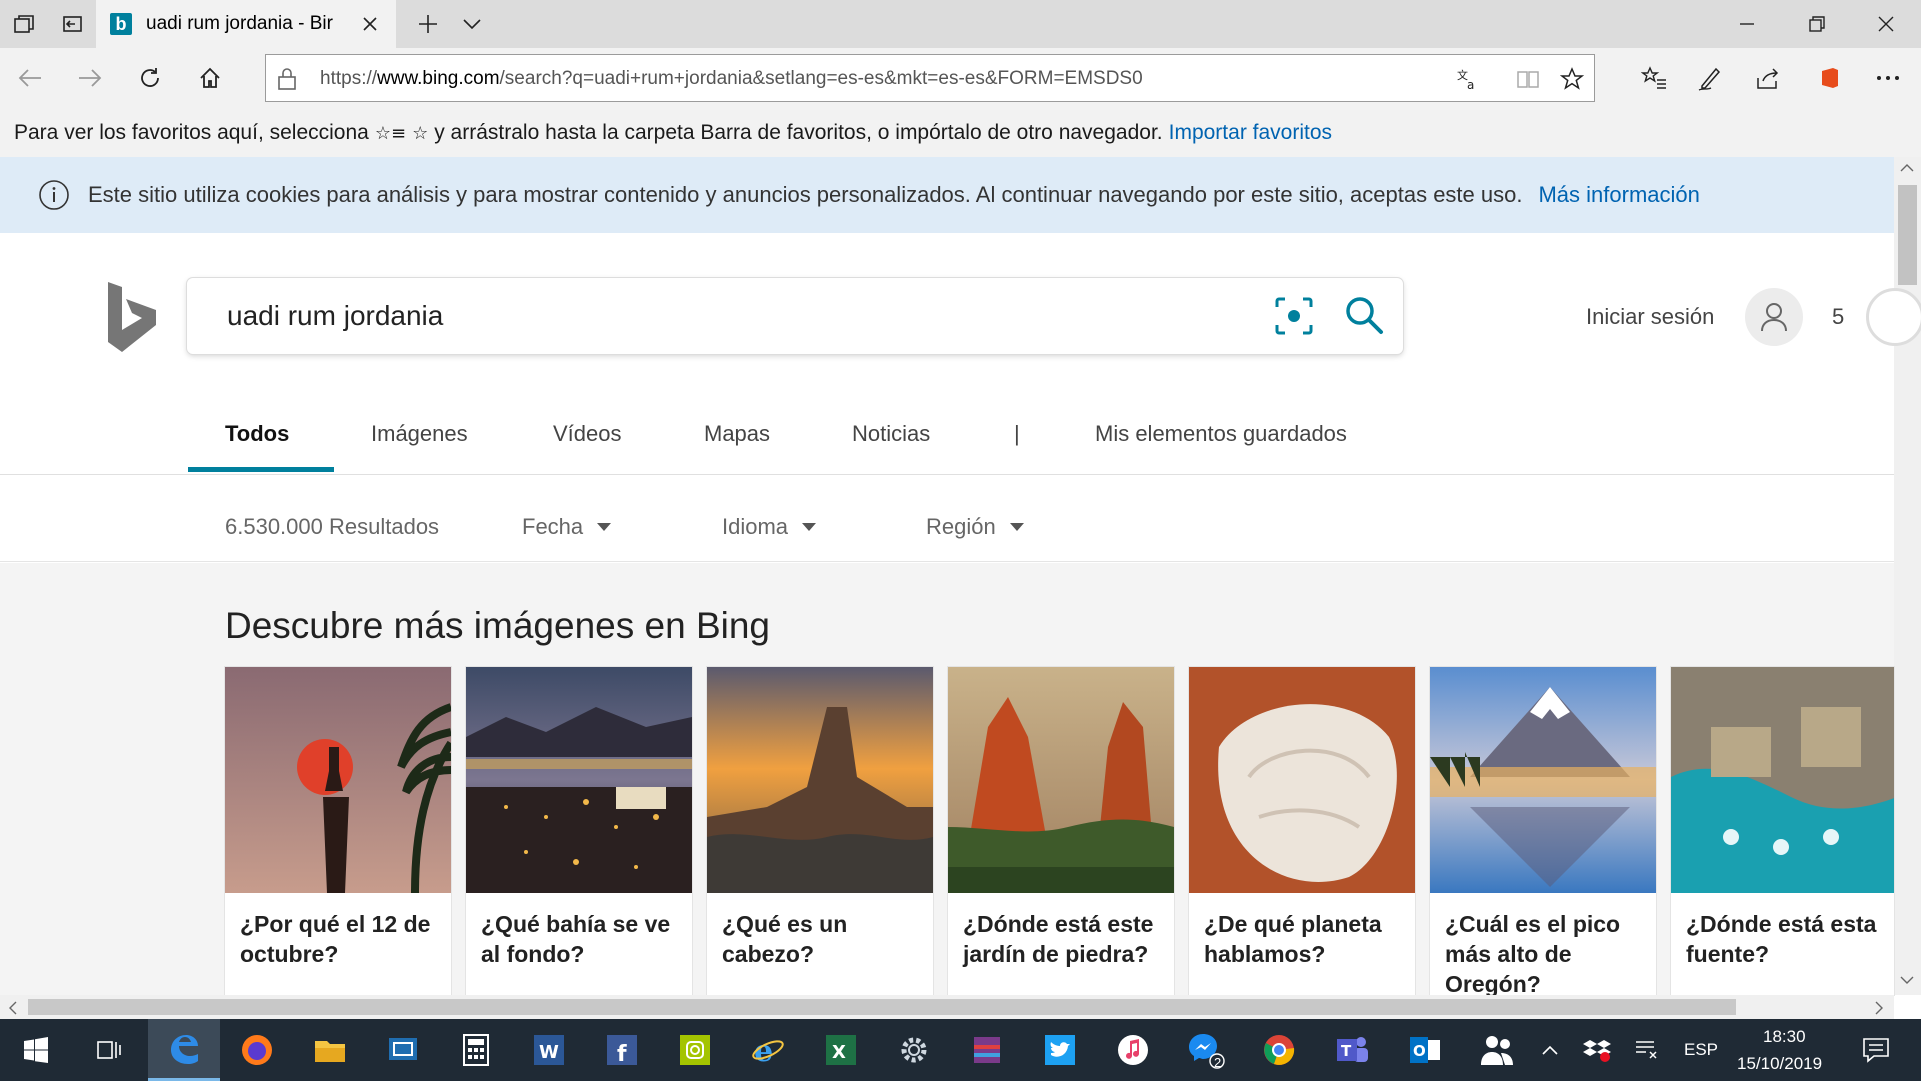  What do you see at coordinates (184, 1050) in the screenshot?
I see `edge-browser-icon` at bounding box center [184, 1050].